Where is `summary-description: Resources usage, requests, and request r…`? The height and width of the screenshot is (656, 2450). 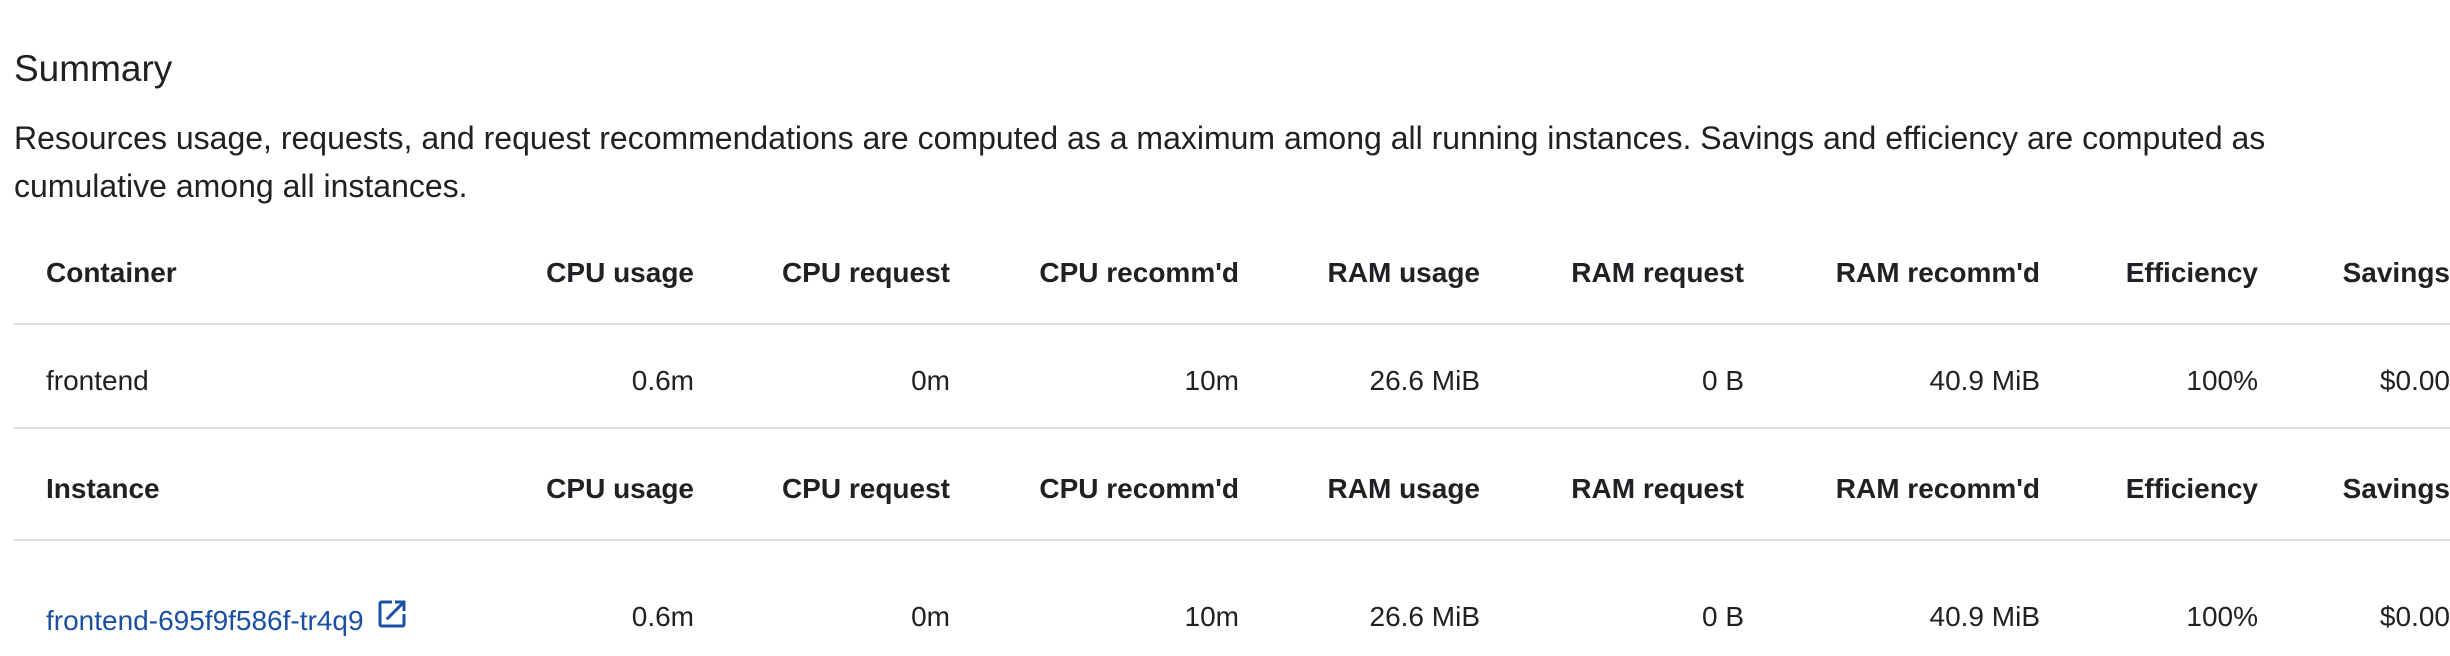 summary-description: Resources usage, requests, and request r… is located at coordinates (1140, 162).